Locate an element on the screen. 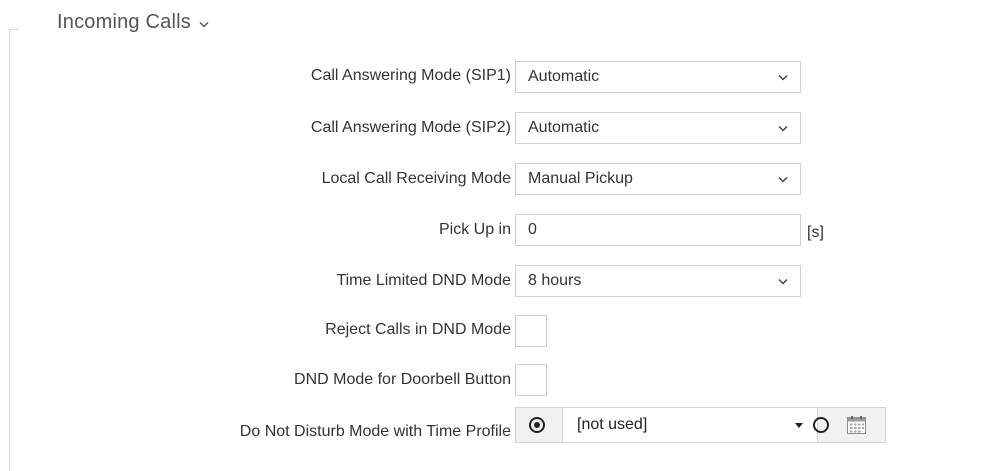 This screenshot has height=471, width=981. call-answering-sip1-value: Automatic is located at coordinates (564, 76).